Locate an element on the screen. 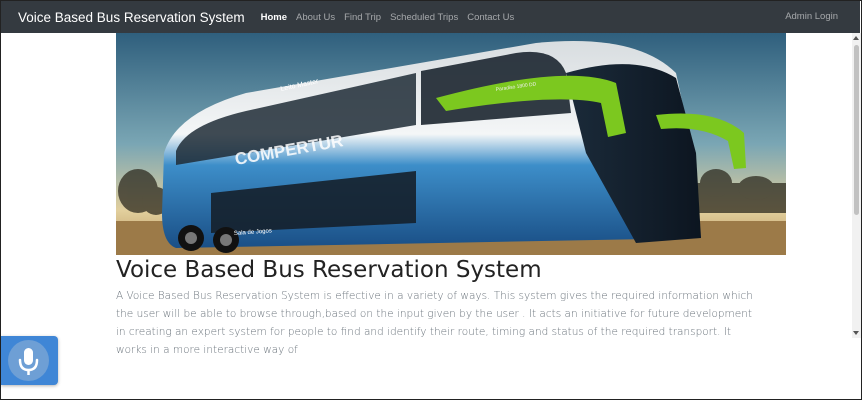  scroll-up-arrow-icon is located at coordinates (856, 38).